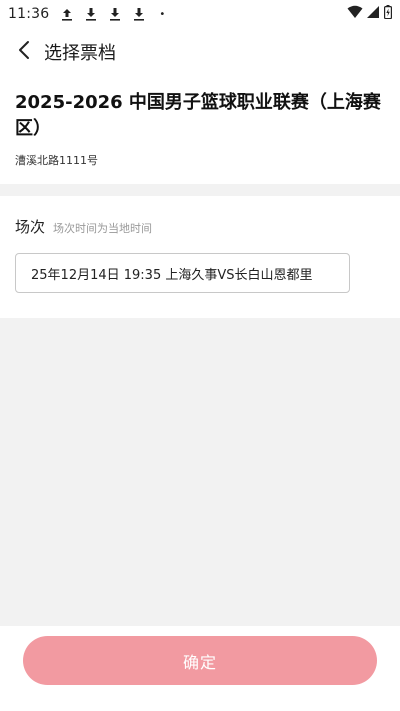 The image size is (400, 711). I want to click on wifi-icon, so click(355, 14).